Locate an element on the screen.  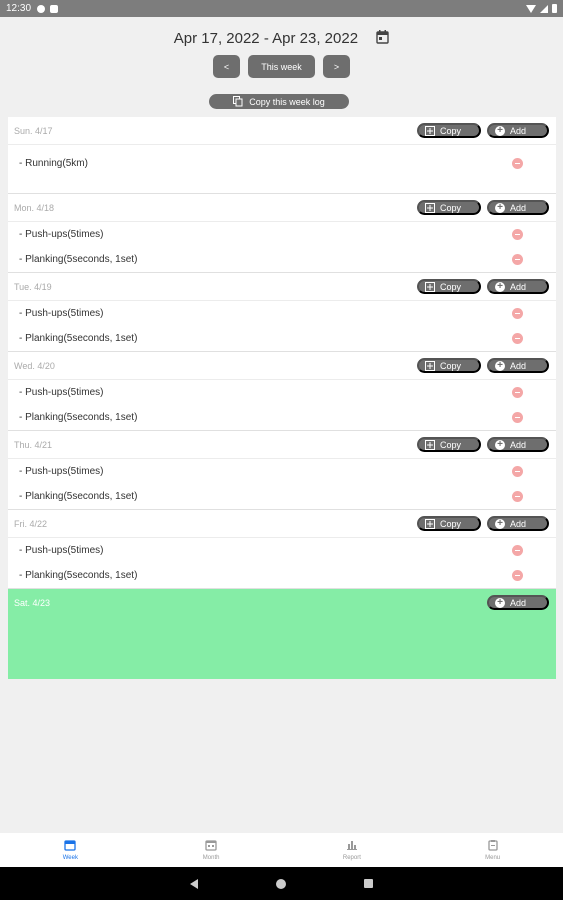
day-label: Mon. 4/18 is located at coordinates (34, 207).